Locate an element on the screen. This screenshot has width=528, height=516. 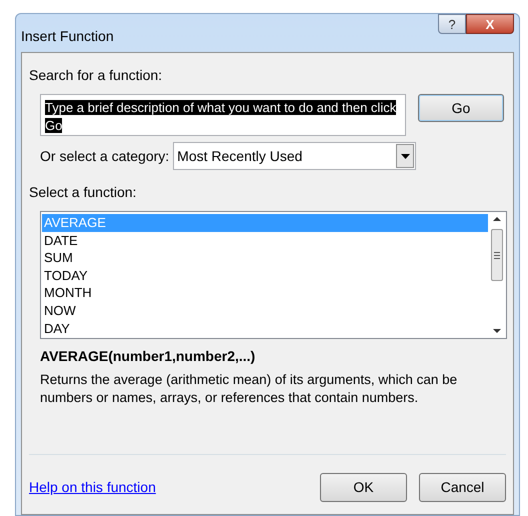
scroll-thumb is located at coordinates (497, 255).